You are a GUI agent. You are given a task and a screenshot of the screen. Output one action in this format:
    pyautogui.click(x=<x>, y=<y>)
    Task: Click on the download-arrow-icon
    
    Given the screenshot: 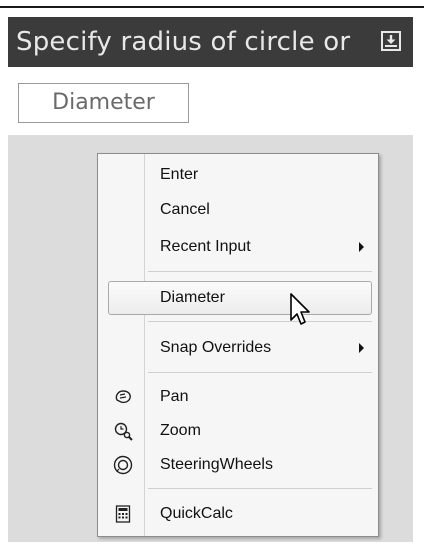 What is the action you would take?
    pyautogui.click(x=391, y=41)
    